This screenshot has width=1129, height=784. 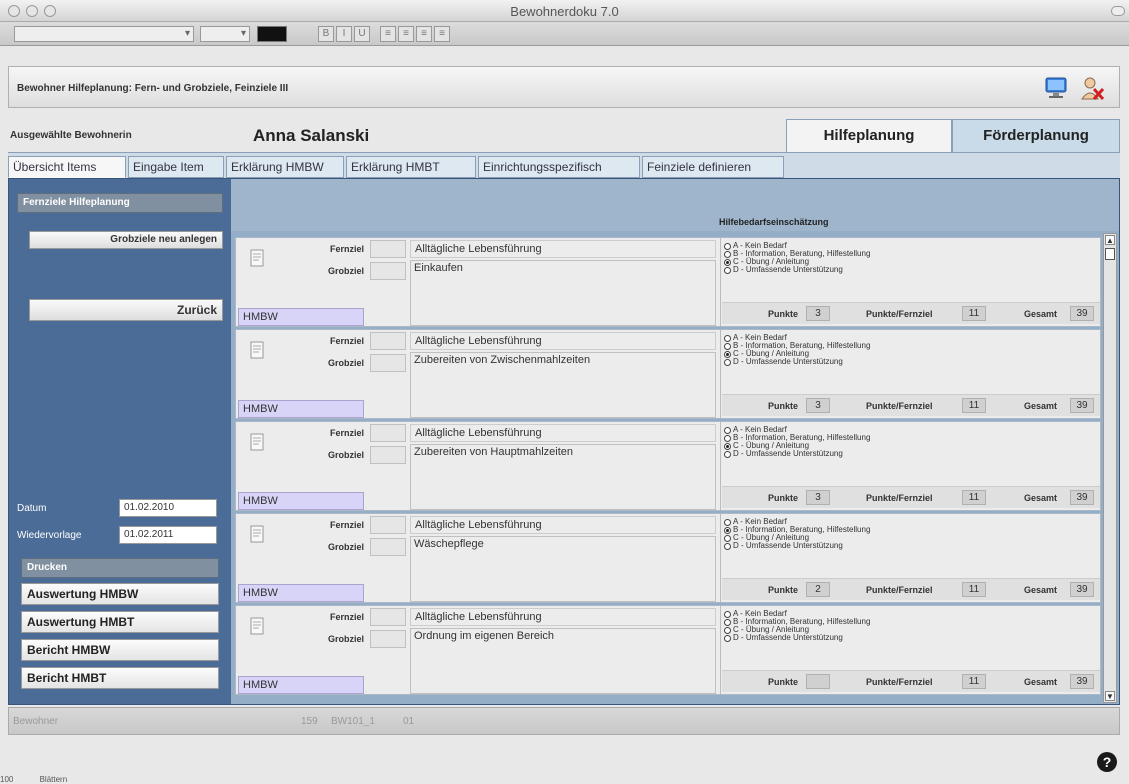 I want to click on bericht-hmbw-button: Bericht HMBW, so click(x=120, y=650).